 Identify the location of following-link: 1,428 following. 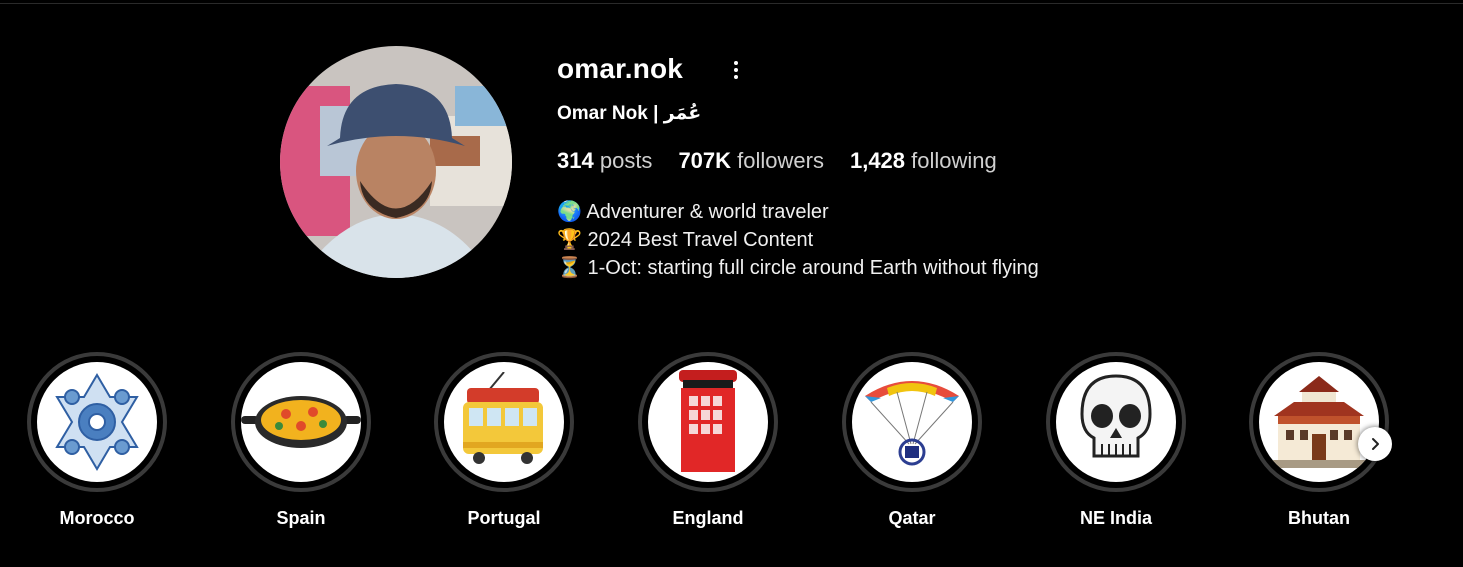
(923, 161).